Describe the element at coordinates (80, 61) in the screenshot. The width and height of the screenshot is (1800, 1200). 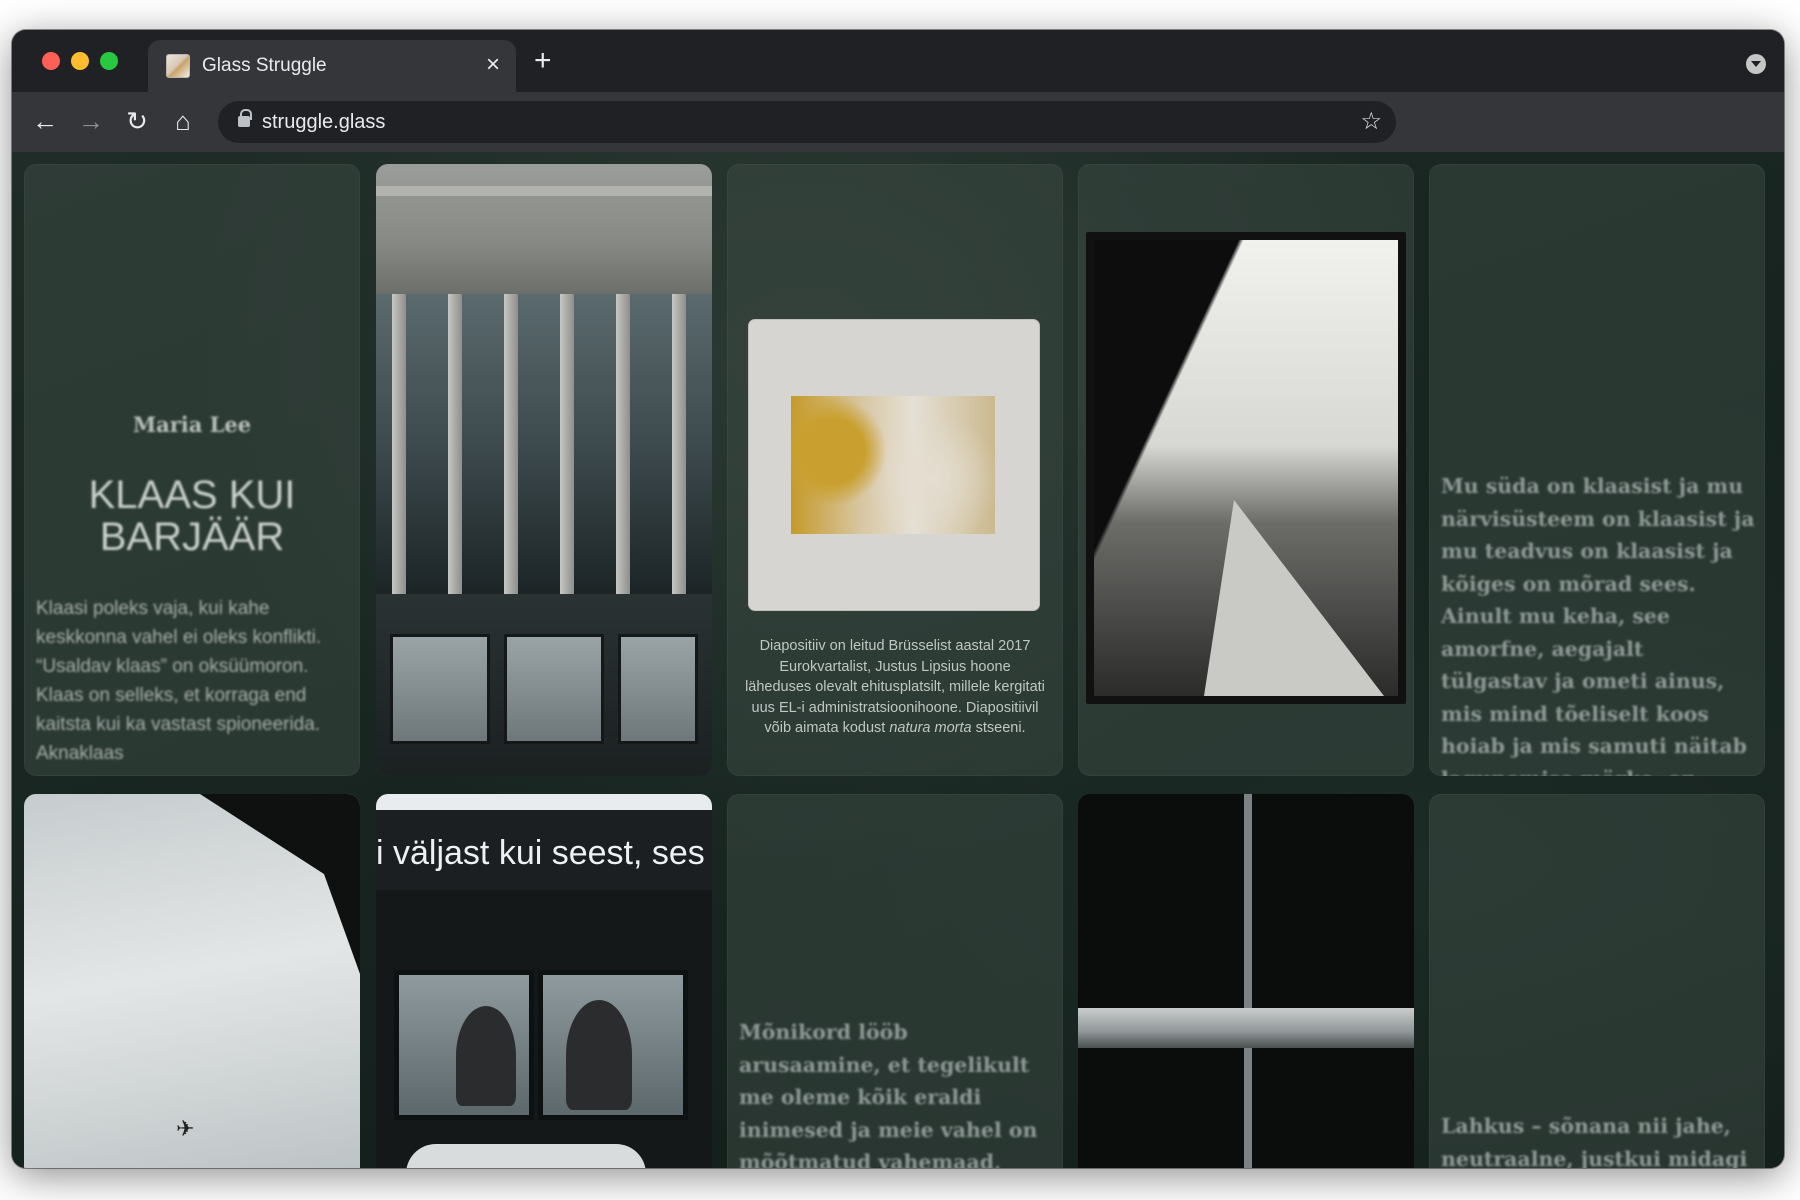
I see `minimize-window-button` at that location.